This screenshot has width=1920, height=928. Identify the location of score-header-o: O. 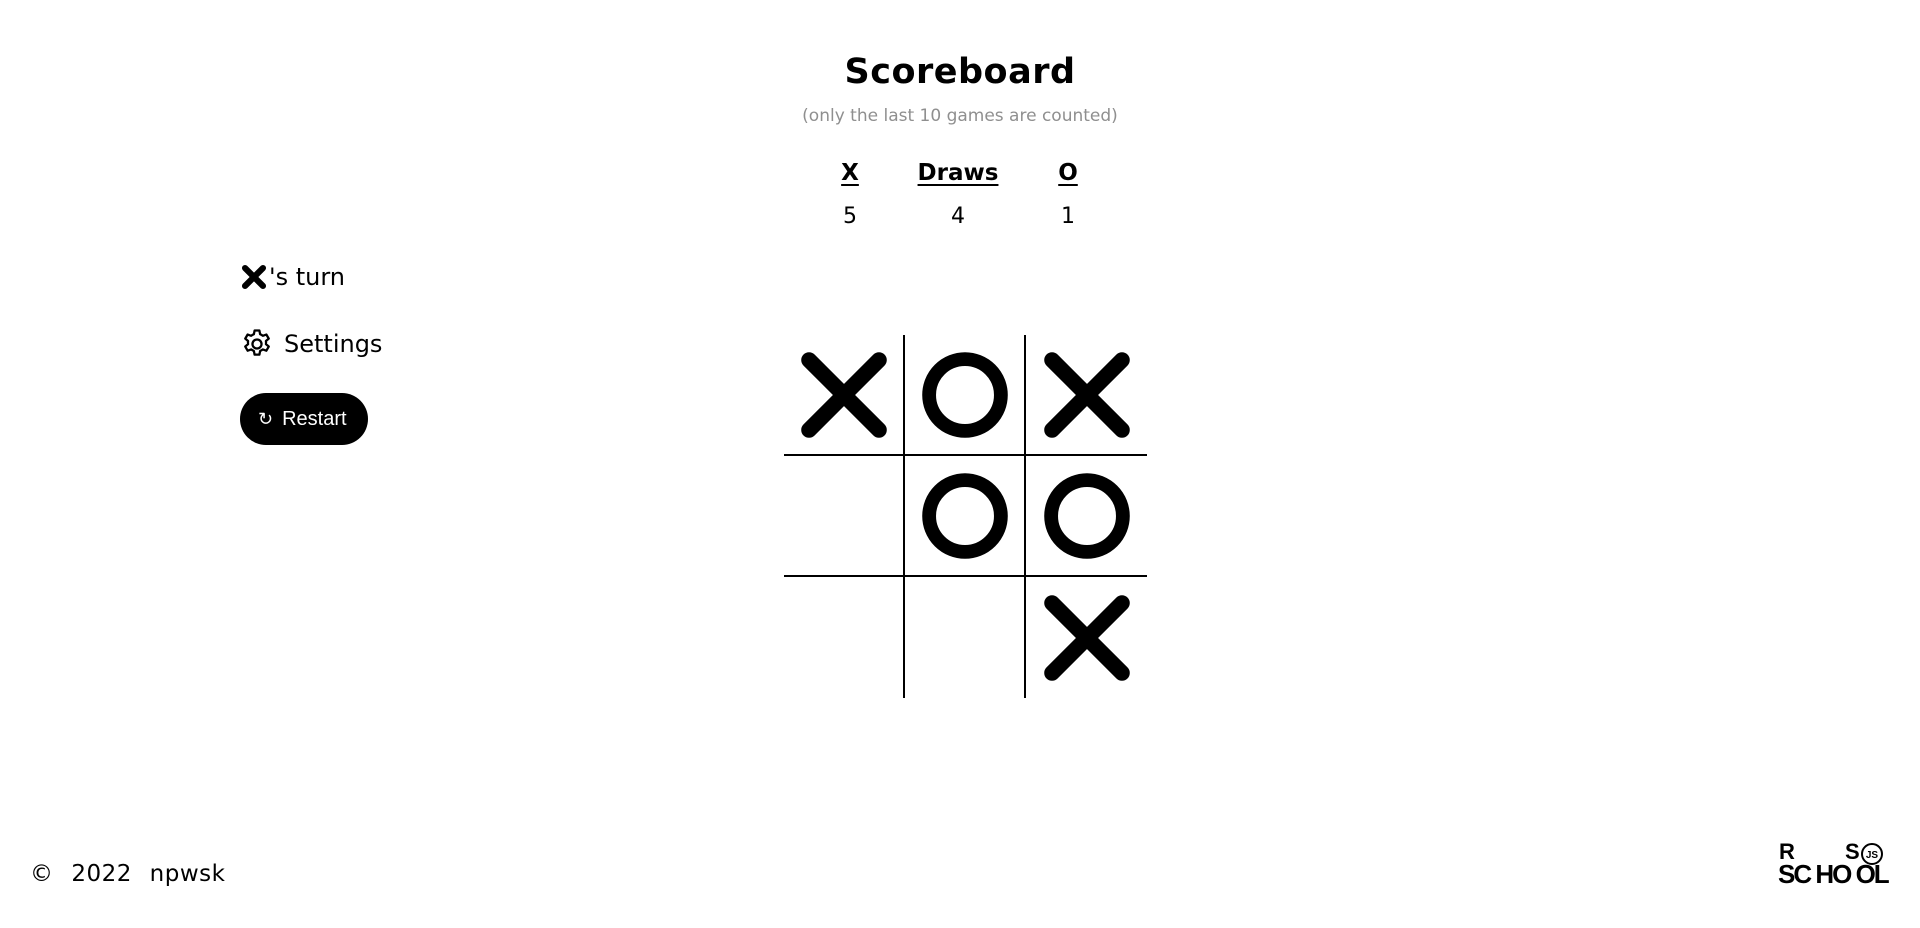
(1068, 173).